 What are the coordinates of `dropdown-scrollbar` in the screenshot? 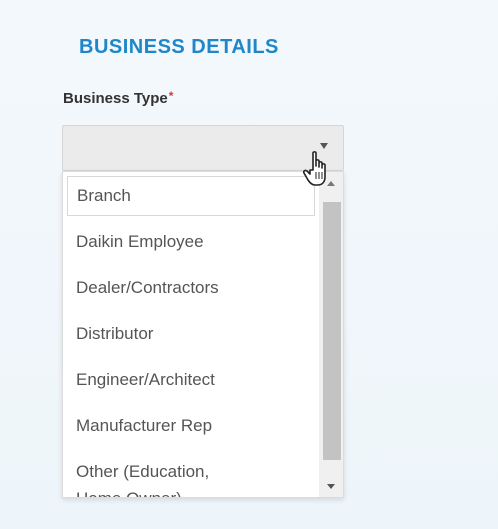 It's located at (331, 334).